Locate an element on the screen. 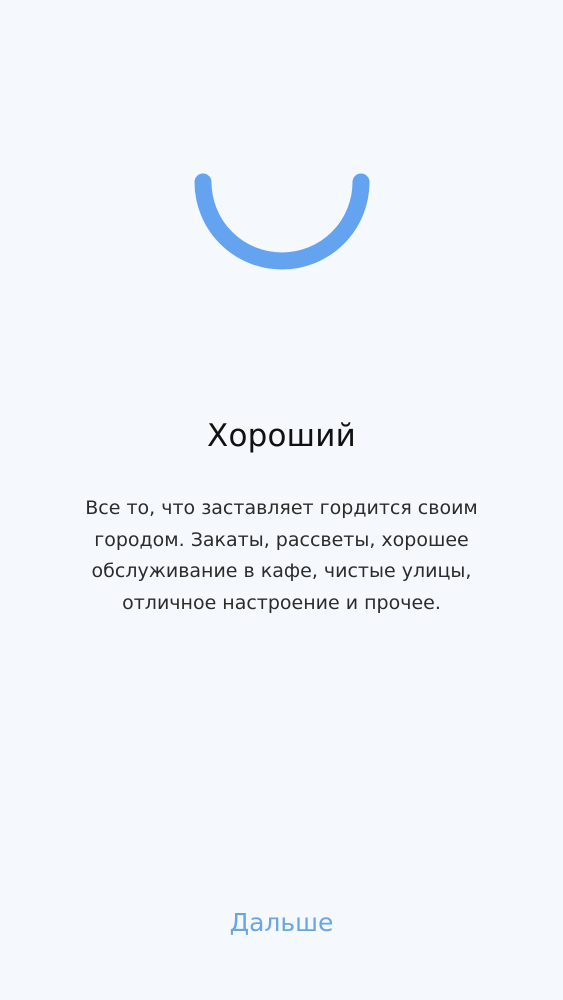 This screenshot has height=1000, width=563. smile-arc-icon is located at coordinates (282, 221).